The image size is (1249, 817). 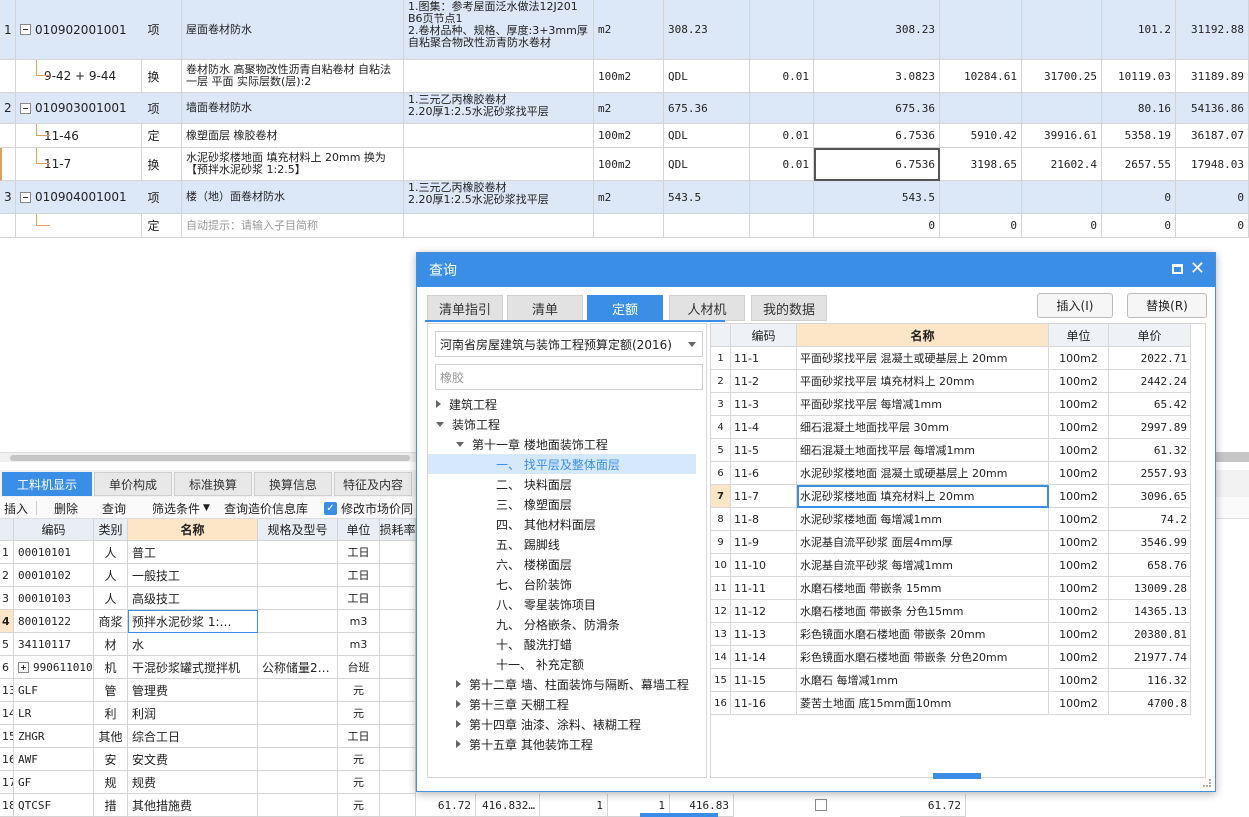 I want to click on bottom-name: 一般技工, so click(x=193, y=575).